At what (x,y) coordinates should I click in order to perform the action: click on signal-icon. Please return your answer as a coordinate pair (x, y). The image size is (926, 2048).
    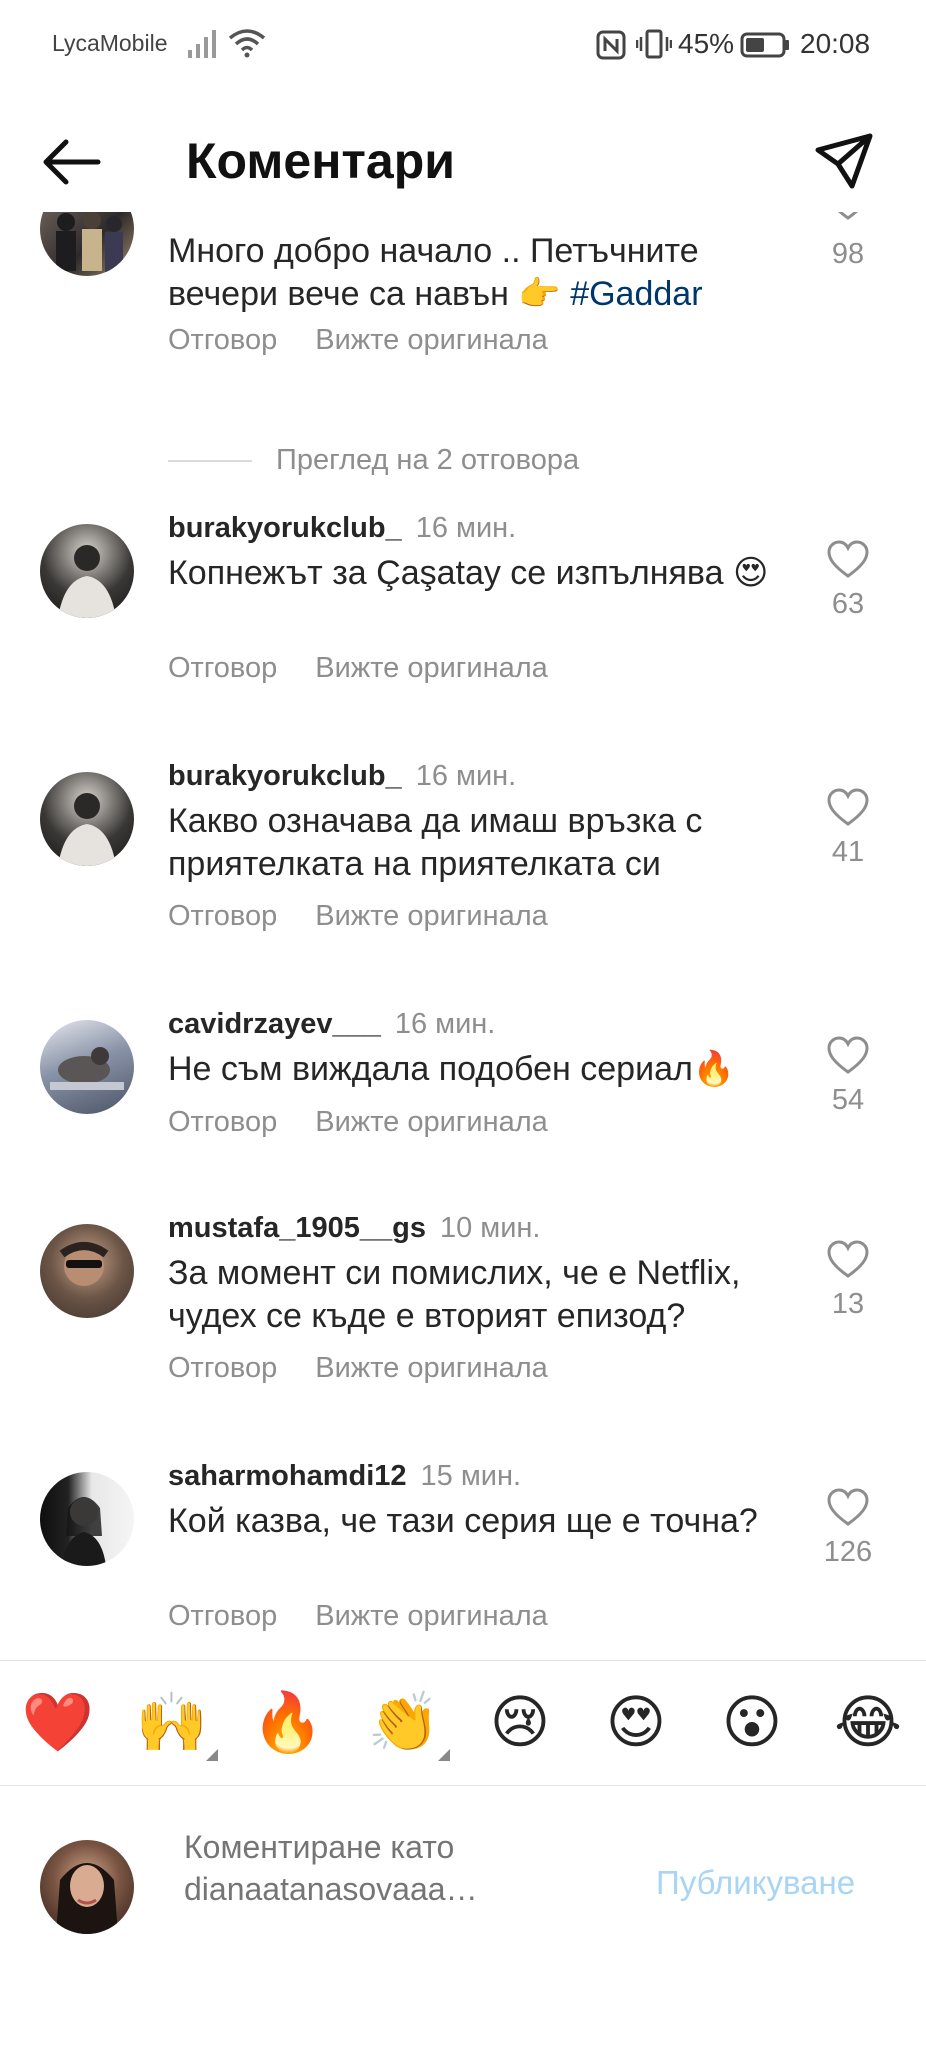
    Looking at the image, I should click on (204, 45).